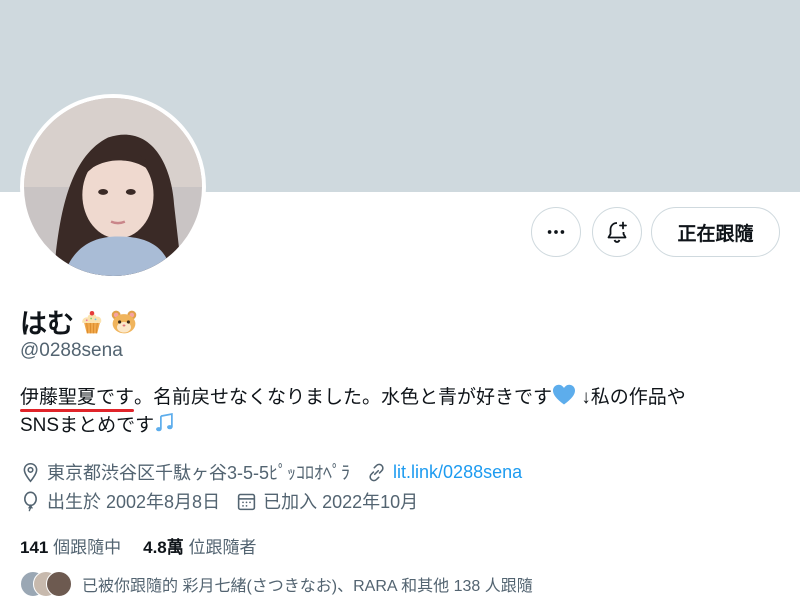 This screenshot has width=800, height=609. I want to click on profile-avatar, so click(113, 187).